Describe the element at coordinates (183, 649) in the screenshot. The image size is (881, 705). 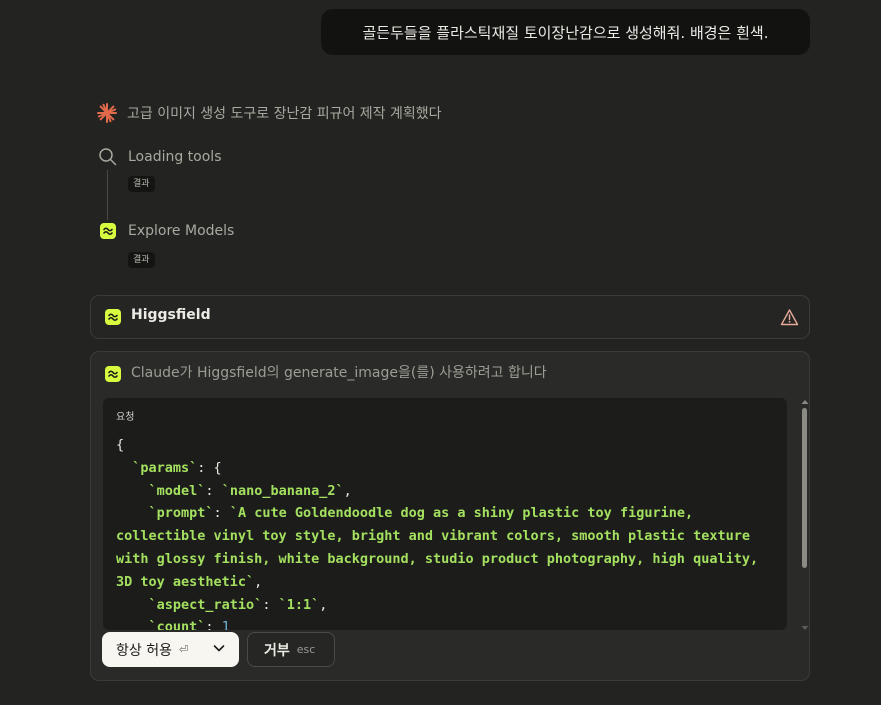
I see `enter-key-icon: ⏎` at that location.